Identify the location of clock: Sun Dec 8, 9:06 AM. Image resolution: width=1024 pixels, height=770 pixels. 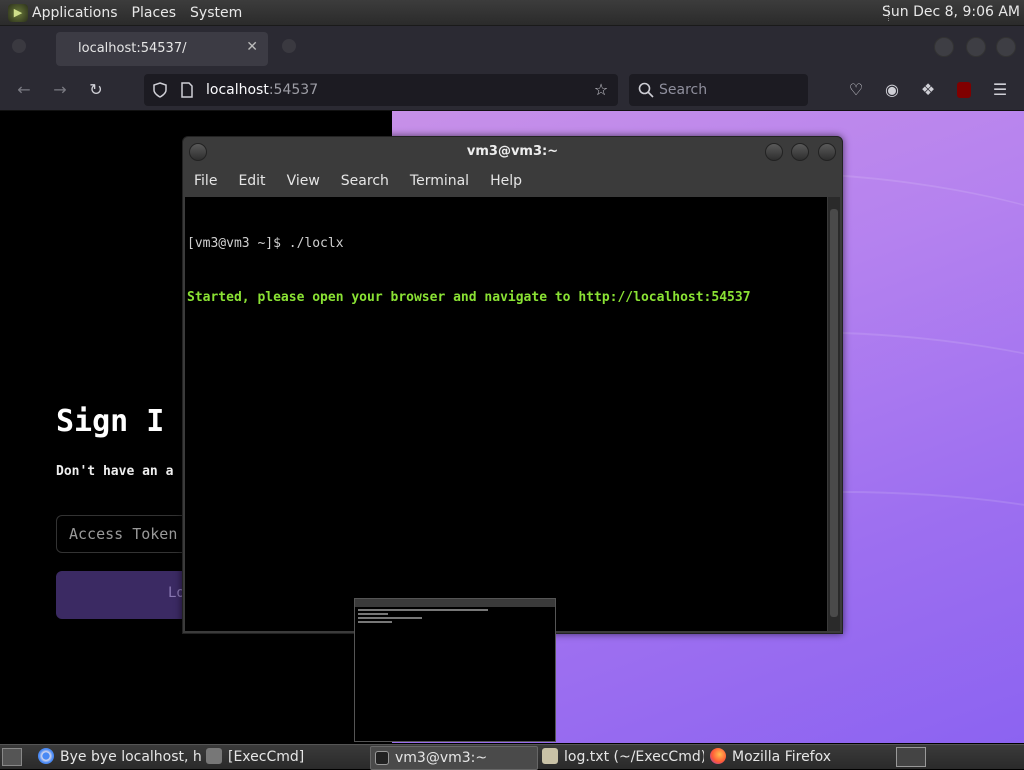
(951, 12).